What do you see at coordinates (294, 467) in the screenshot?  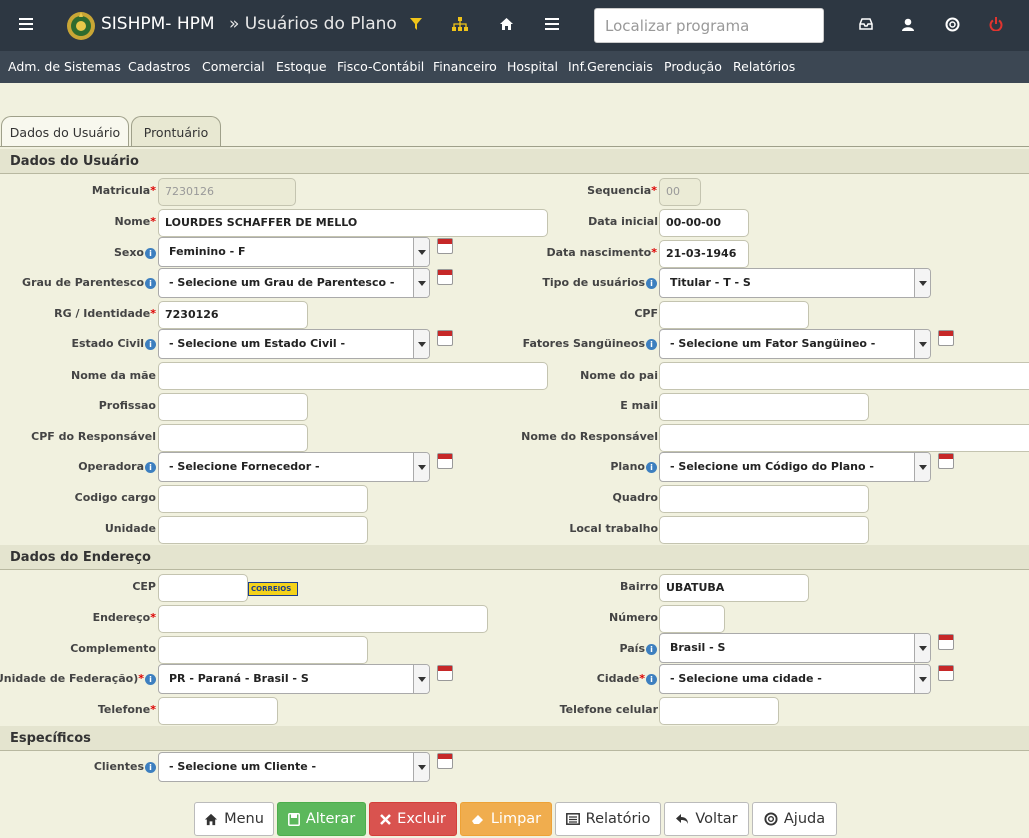 I see `operadora-select: - Selecione Fornecedor -` at bounding box center [294, 467].